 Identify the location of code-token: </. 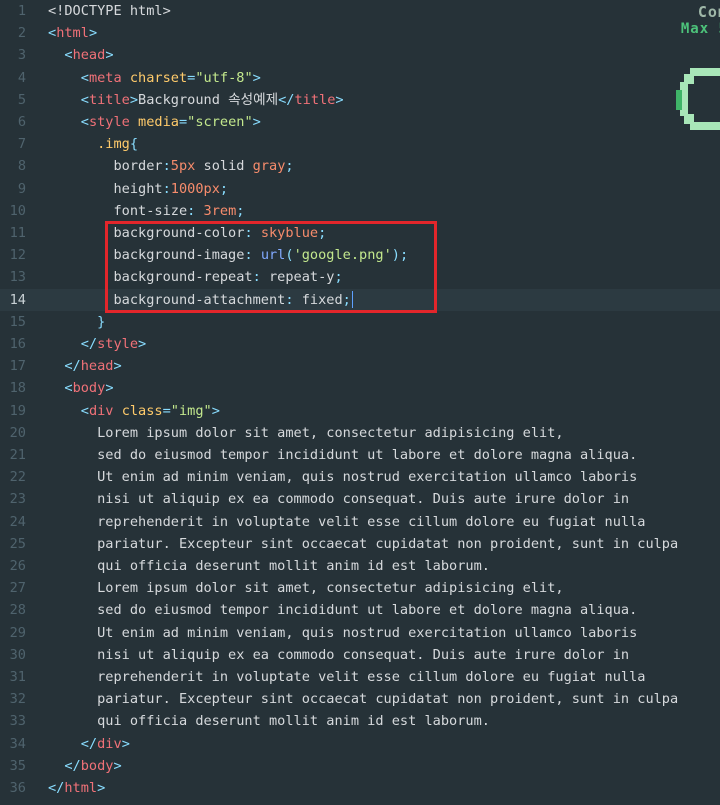
(72, 366).